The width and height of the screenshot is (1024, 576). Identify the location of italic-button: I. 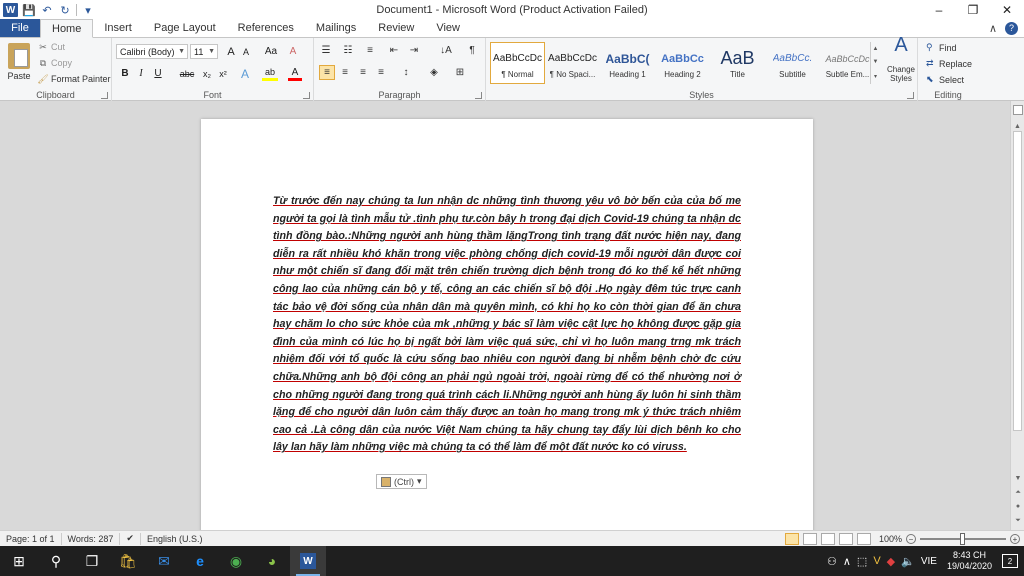
(141, 73).